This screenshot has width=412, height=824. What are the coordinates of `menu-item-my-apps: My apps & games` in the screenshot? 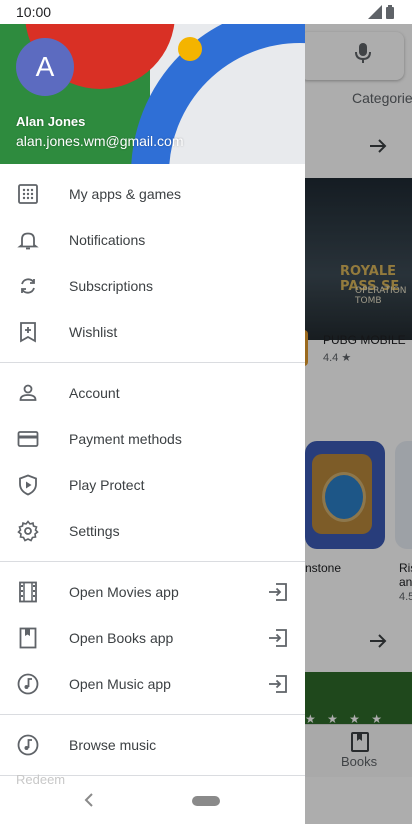 It's located at (152, 194).